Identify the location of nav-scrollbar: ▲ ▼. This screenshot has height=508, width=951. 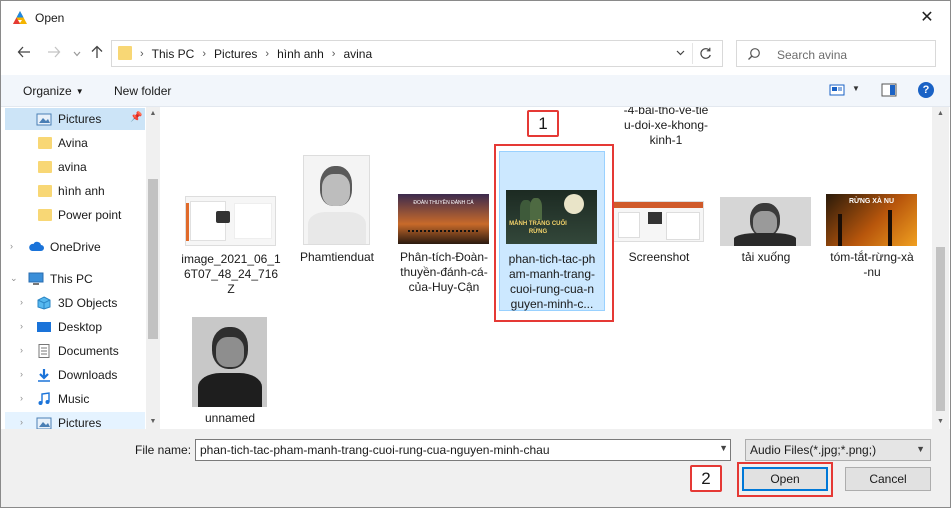
(153, 268).